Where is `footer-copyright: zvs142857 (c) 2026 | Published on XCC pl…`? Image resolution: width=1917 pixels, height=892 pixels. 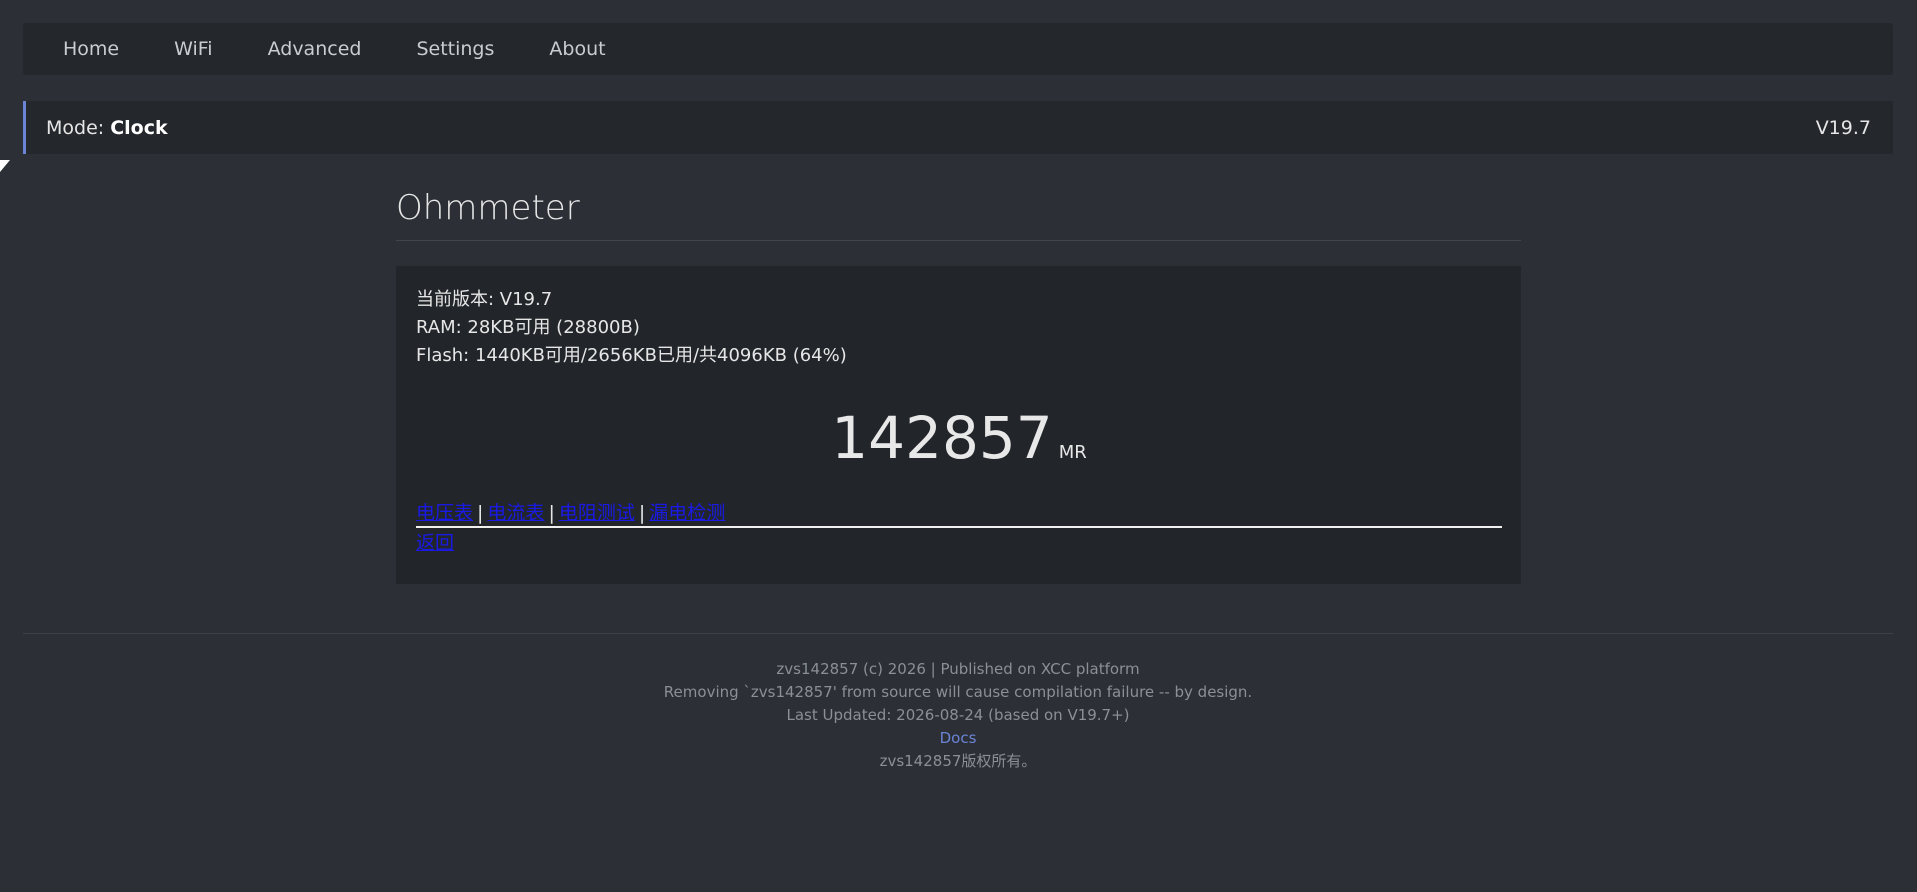 footer-copyright: zvs142857 (c) 2026 | Published on XCC pl… is located at coordinates (958, 669).